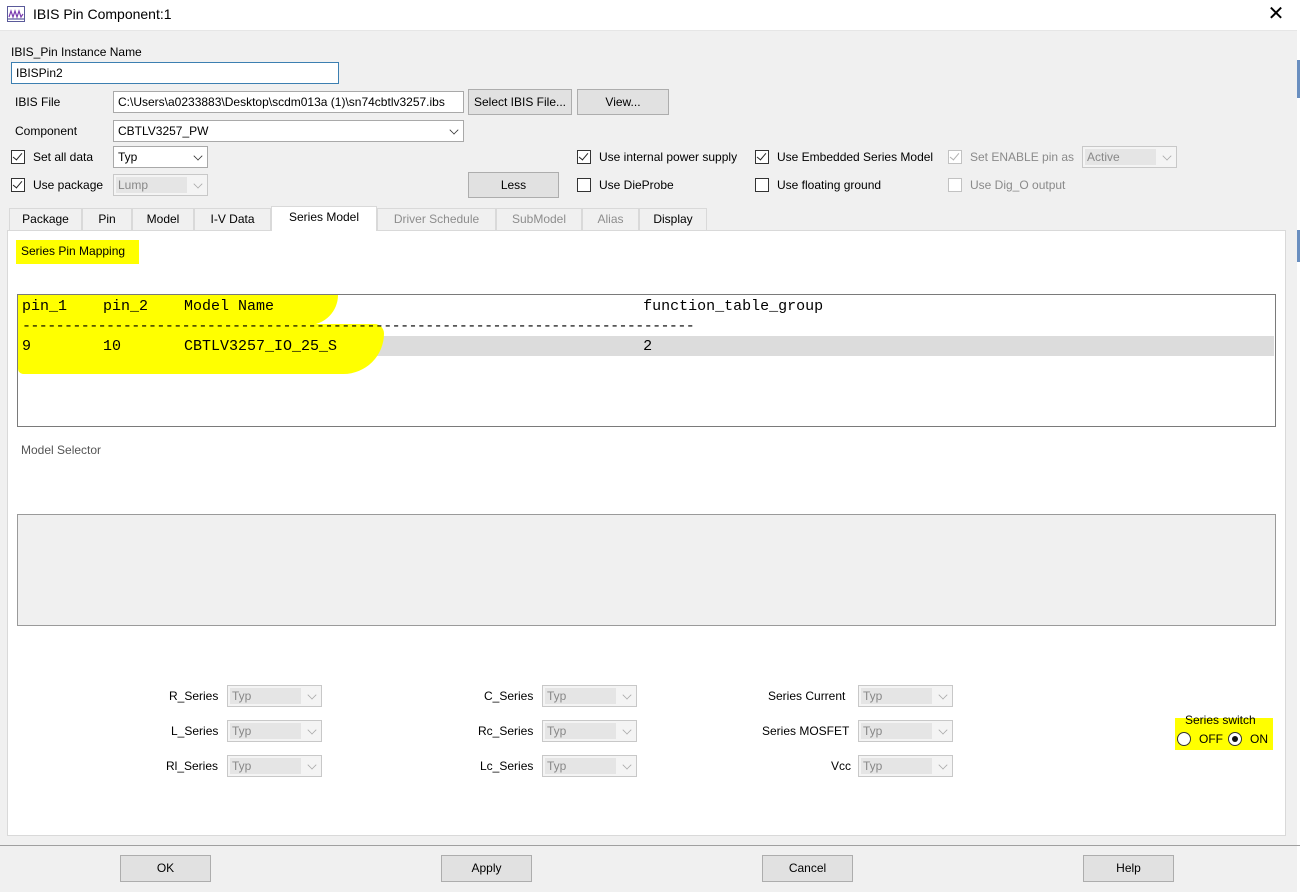 This screenshot has height=892, width=1300. What do you see at coordinates (160, 157) in the screenshot?
I see `set-all-data-select: Typ` at bounding box center [160, 157].